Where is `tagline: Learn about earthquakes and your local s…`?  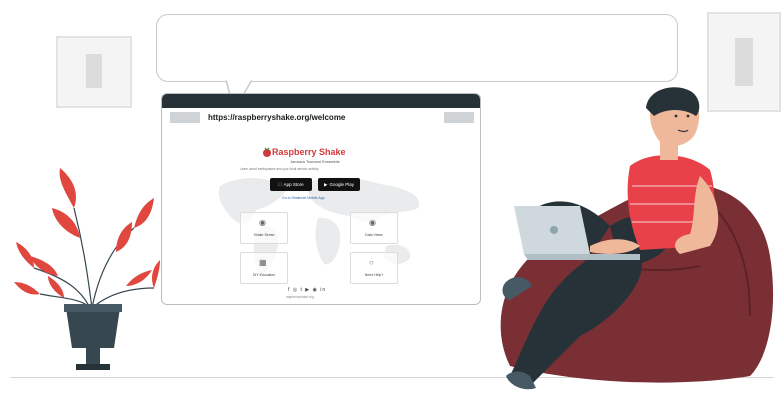
tagline: Learn about earthquakes and your local s… is located at coordinates (279, 169).